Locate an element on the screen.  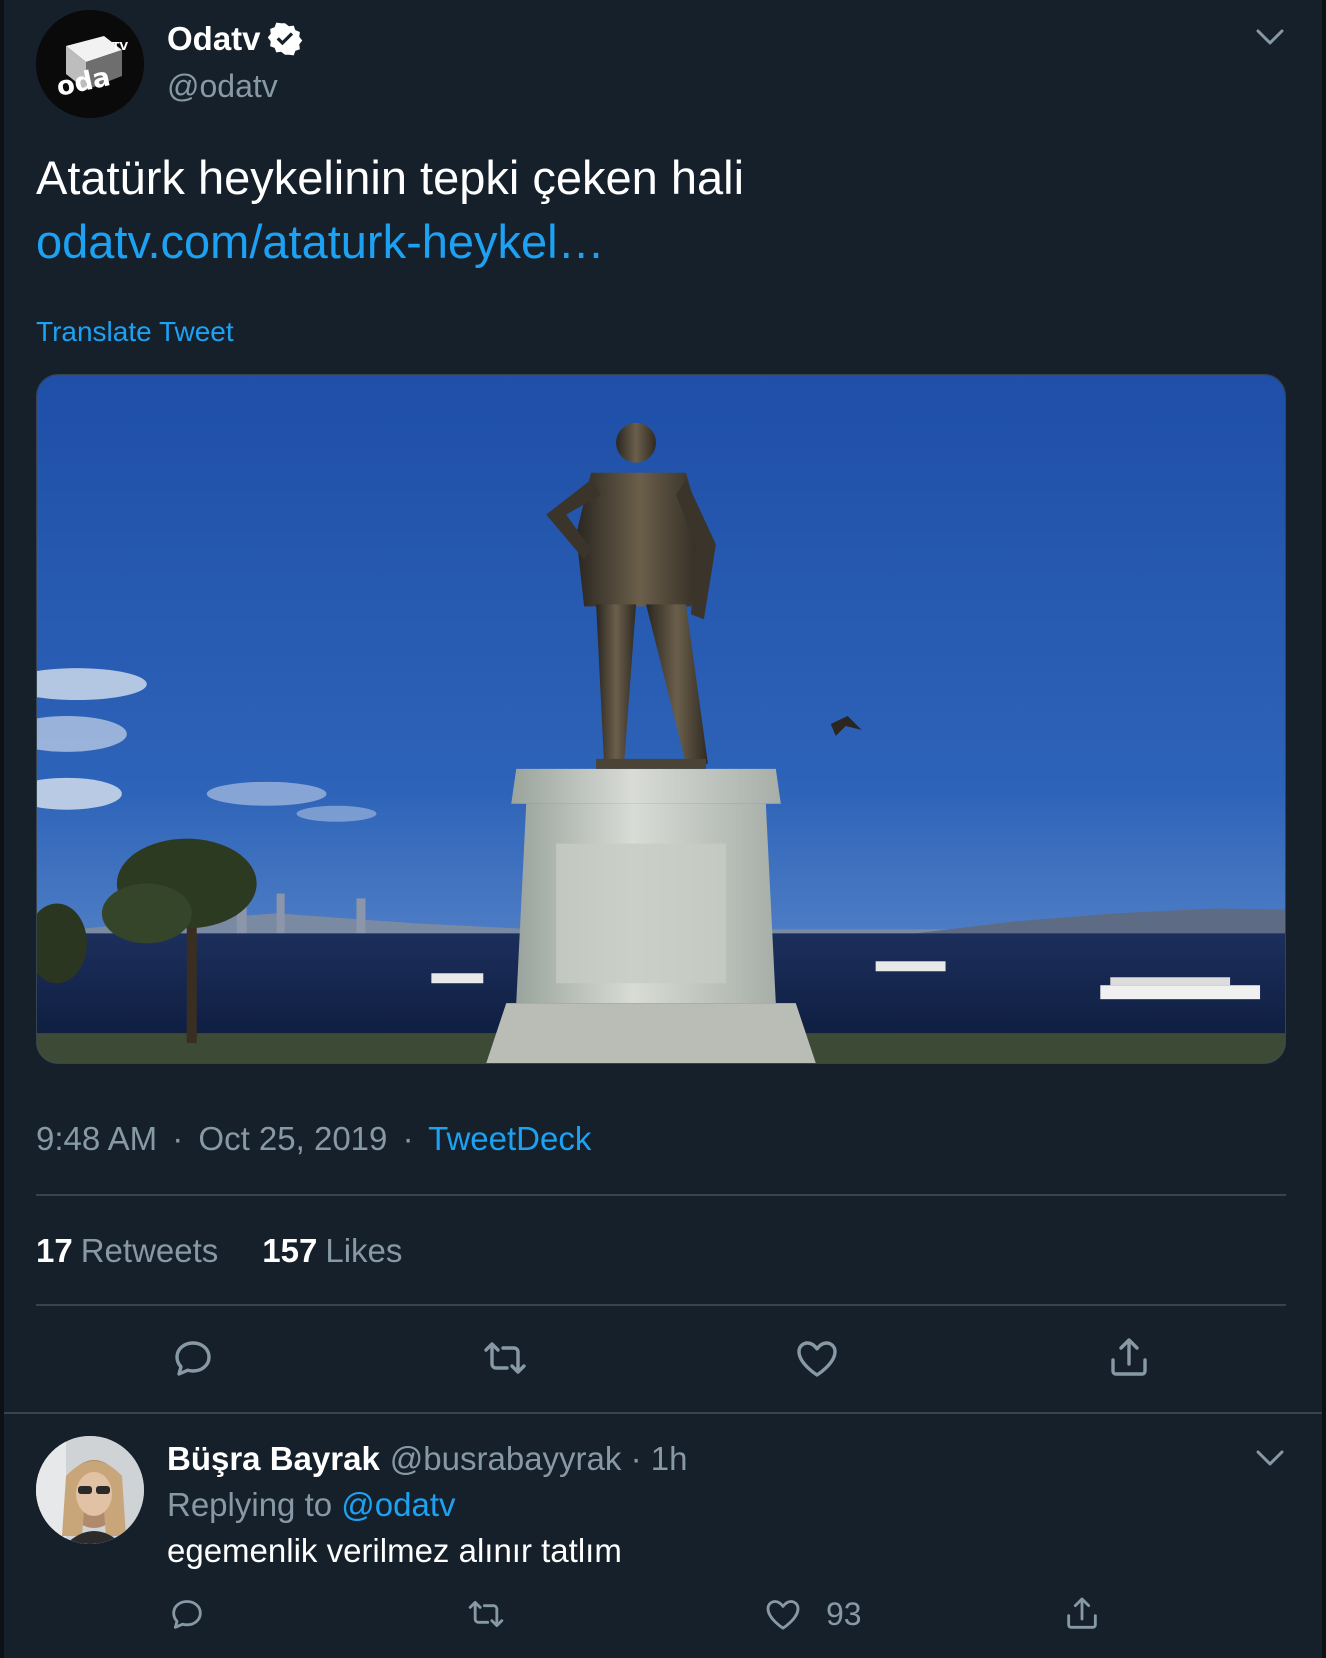
svg-text: TV is located at coordinates (120, 46).